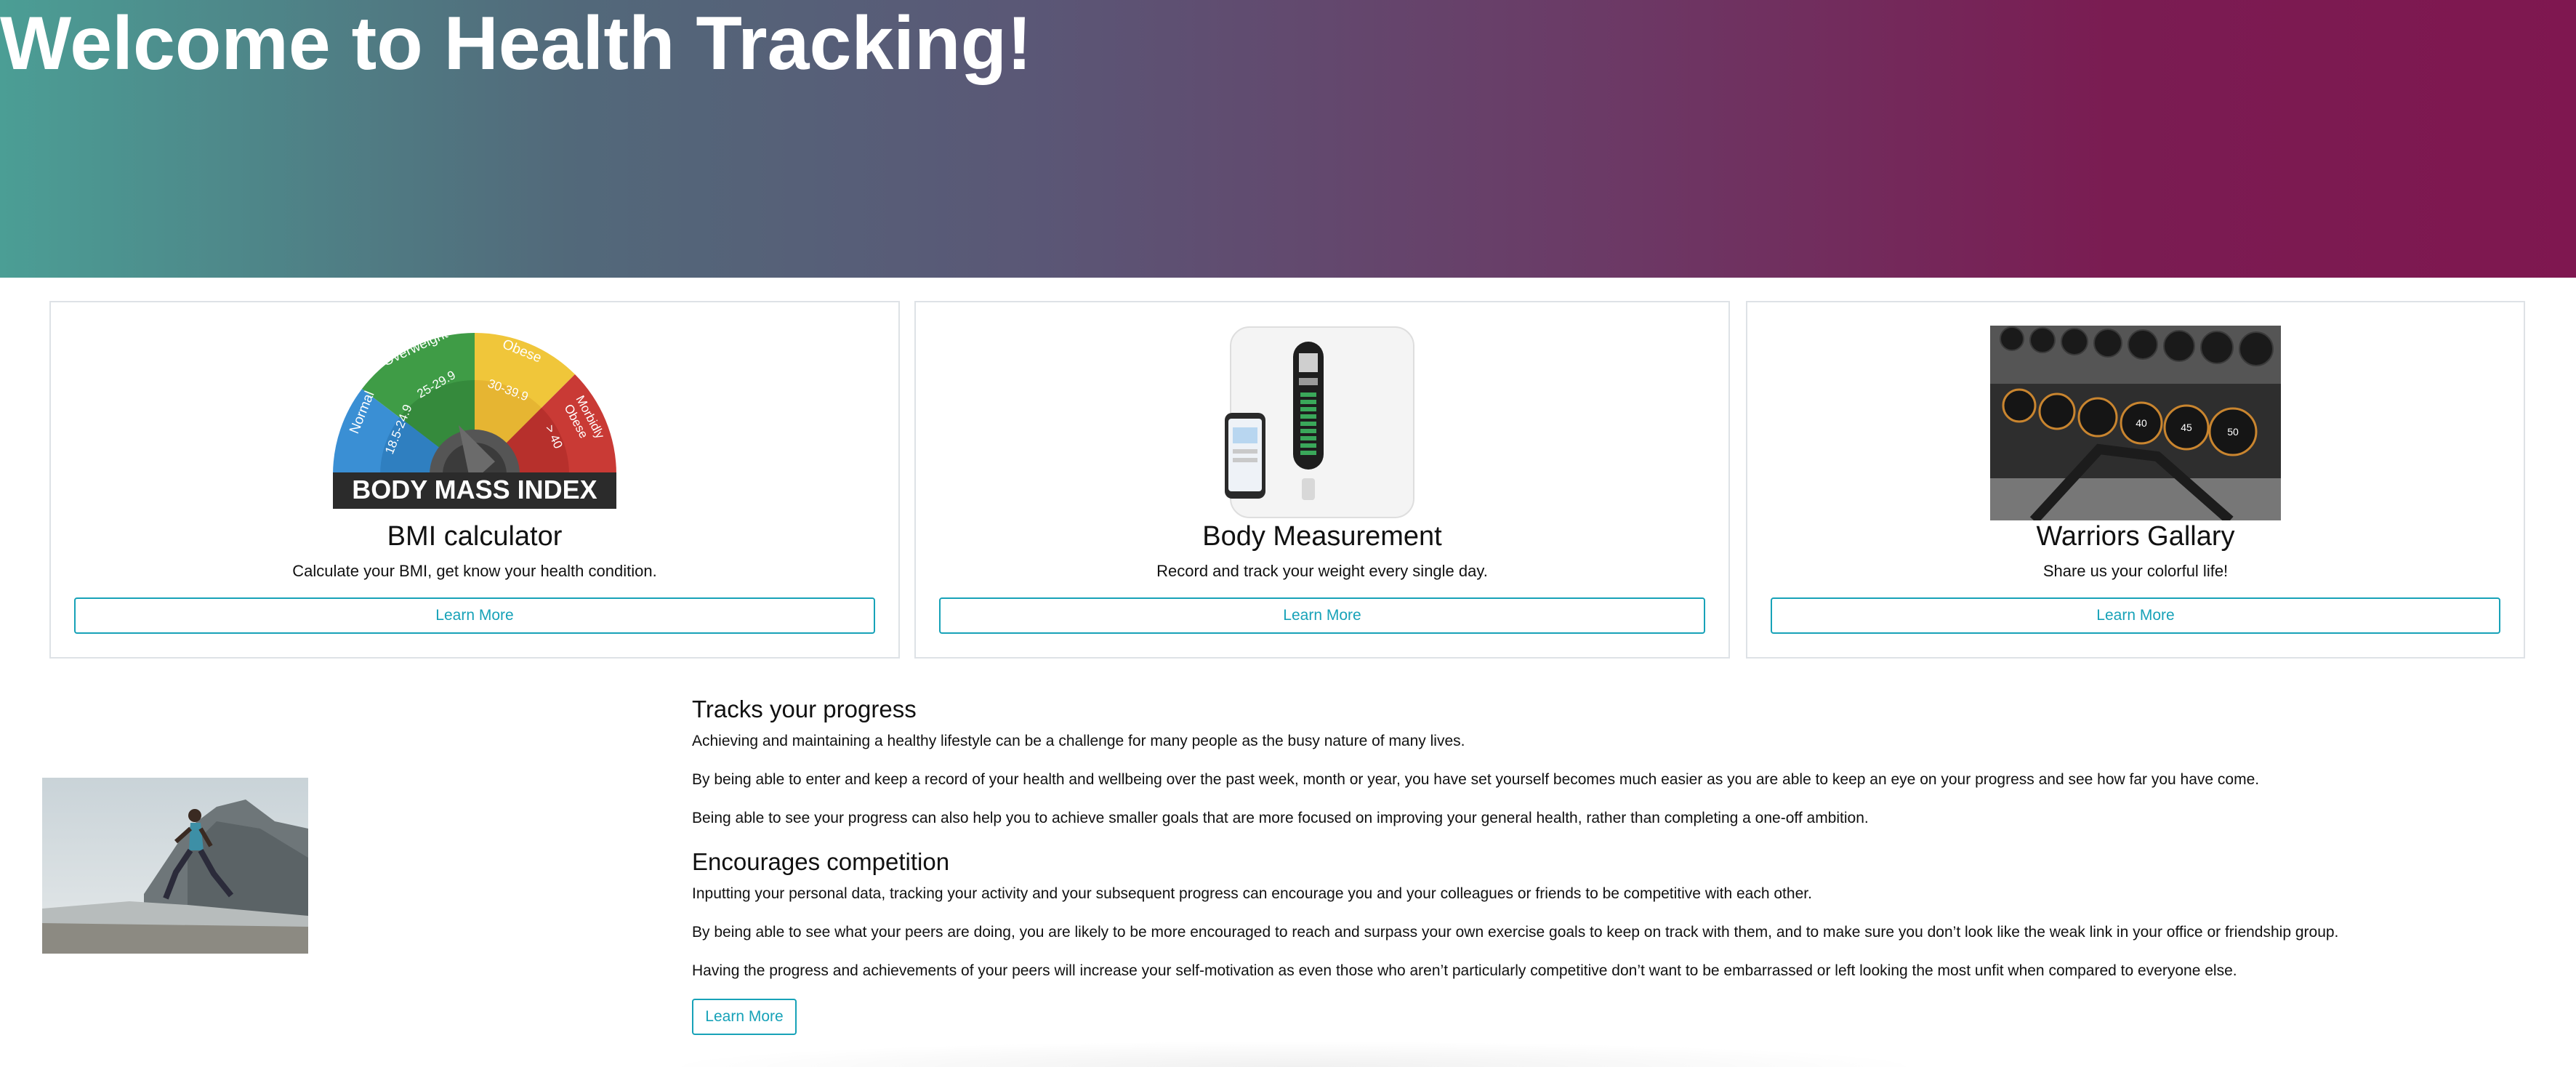  Describe the element at coordinates (516, 44) in the screenshot. I see `page-title: Welcome to Health Tracking!` at that location.